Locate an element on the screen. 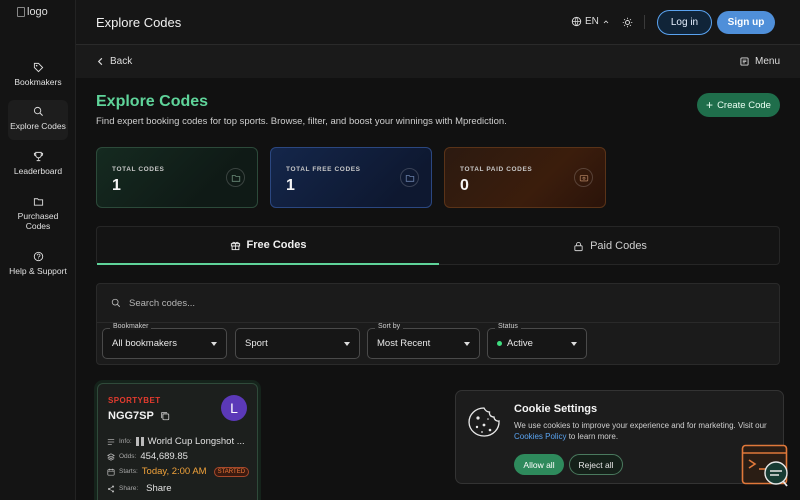 This screenshot has width=800, height=500. sidebar-item-purchased-codes: Purchased Codes is located at coordinates (38, 216).